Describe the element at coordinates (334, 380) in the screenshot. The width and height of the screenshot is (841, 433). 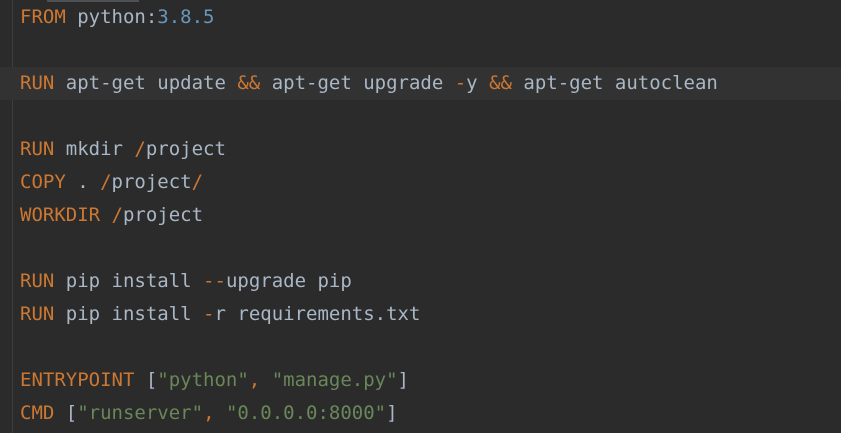
I see `code-token: "manage.py"` at that location.